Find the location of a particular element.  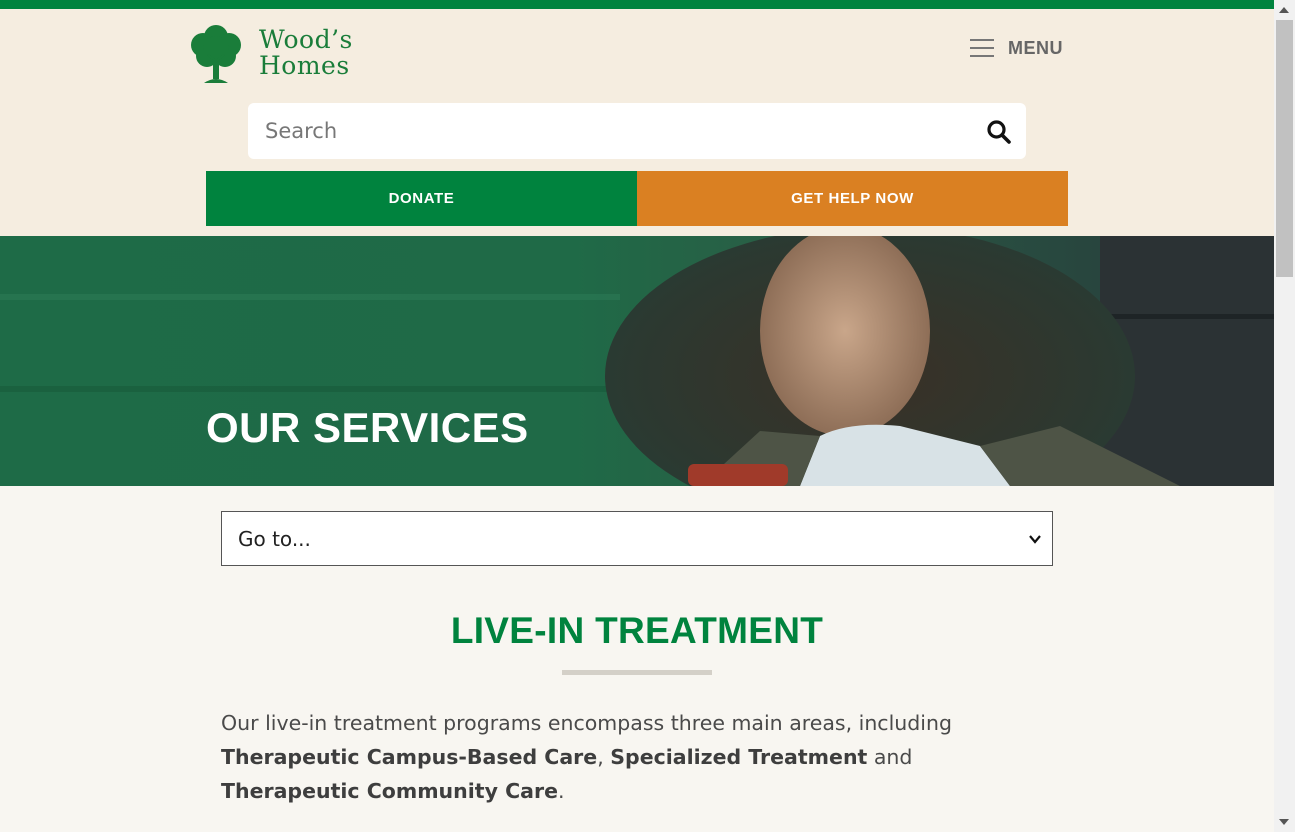

logo-line-2: Homes is located at coordinates (304, 65).